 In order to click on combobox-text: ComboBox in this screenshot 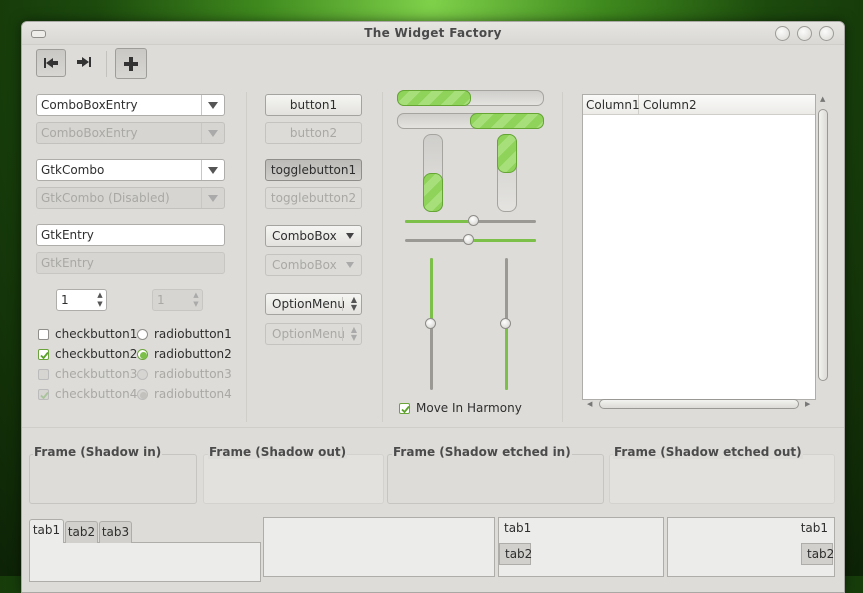, I will do `click(304, 236)`.